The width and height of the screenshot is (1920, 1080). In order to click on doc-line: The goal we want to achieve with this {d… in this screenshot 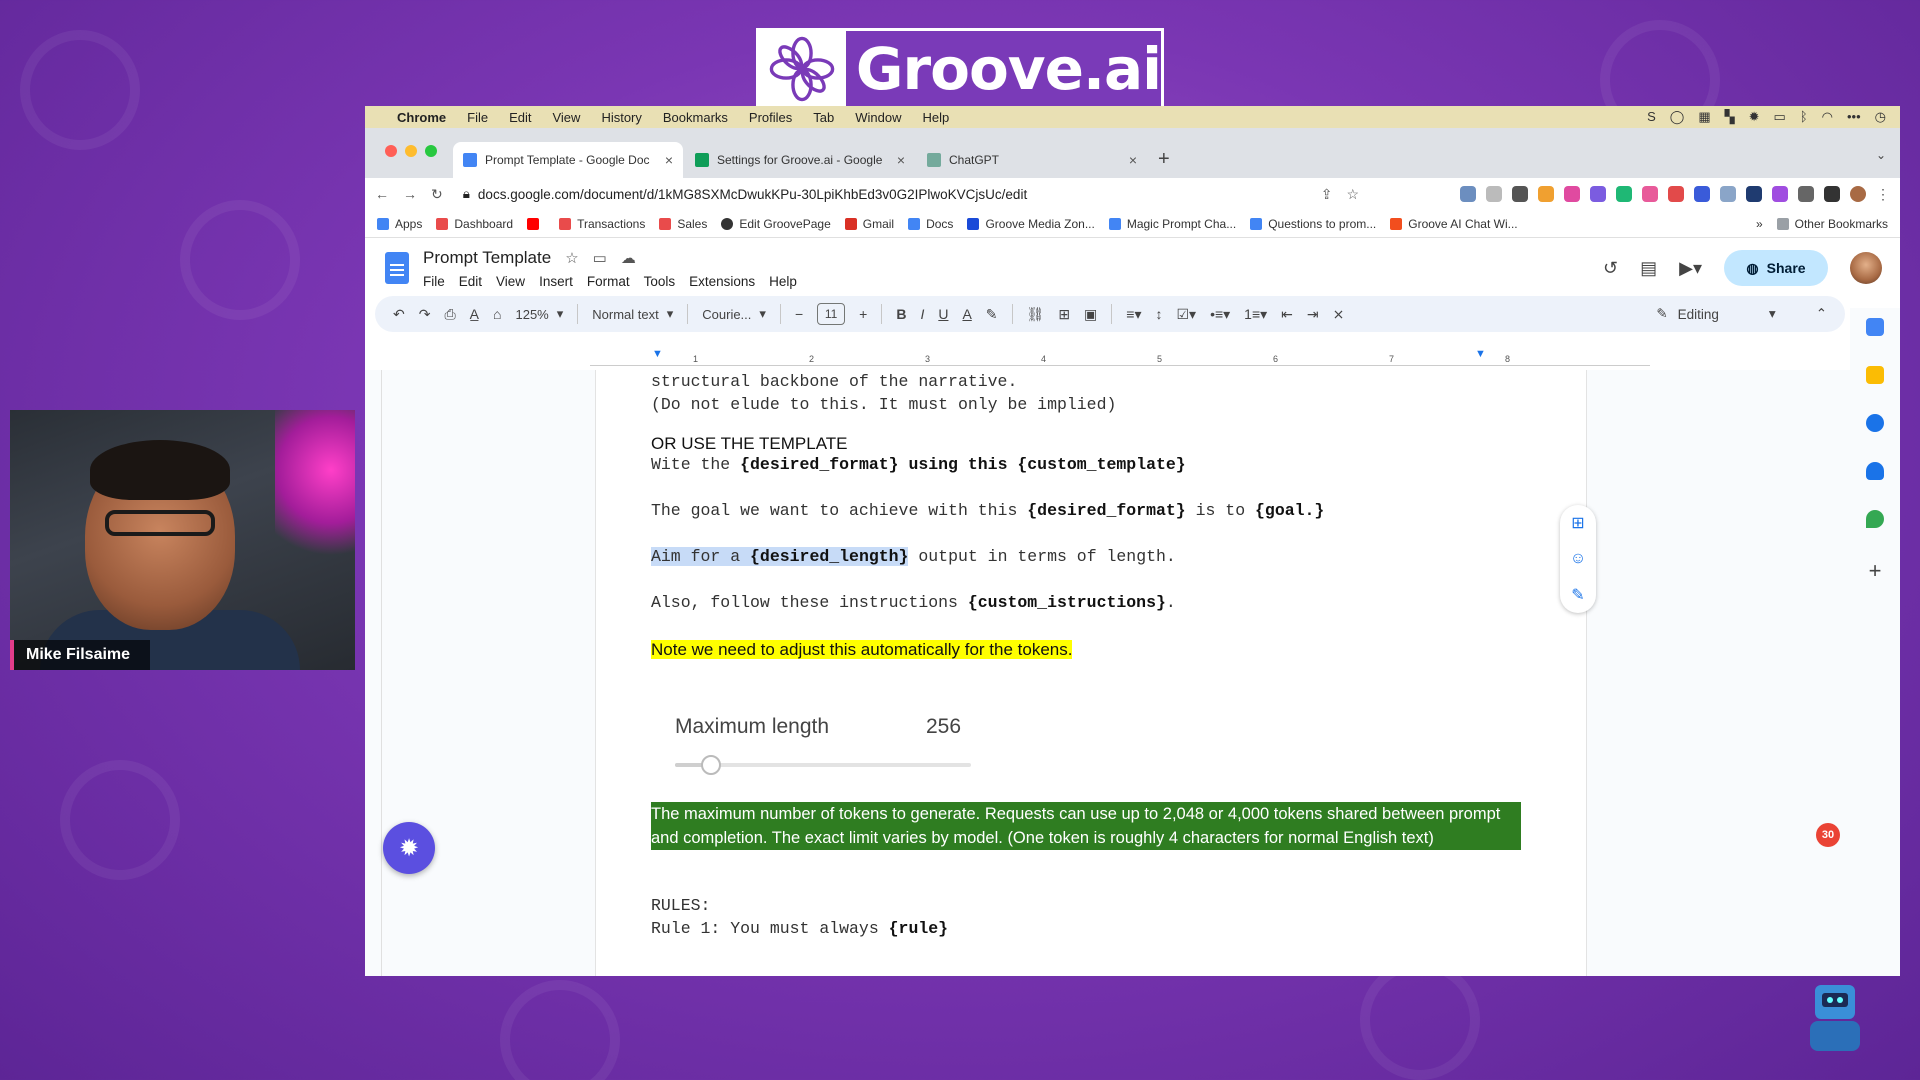, I will do `click(987, 510)`.